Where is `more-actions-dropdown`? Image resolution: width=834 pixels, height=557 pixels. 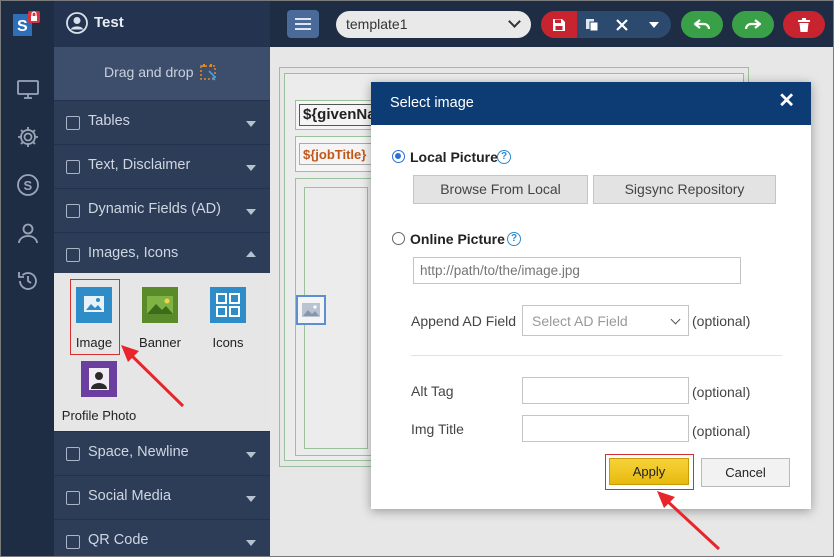
more-actions-dropdown is located at coordinates (654, 24).